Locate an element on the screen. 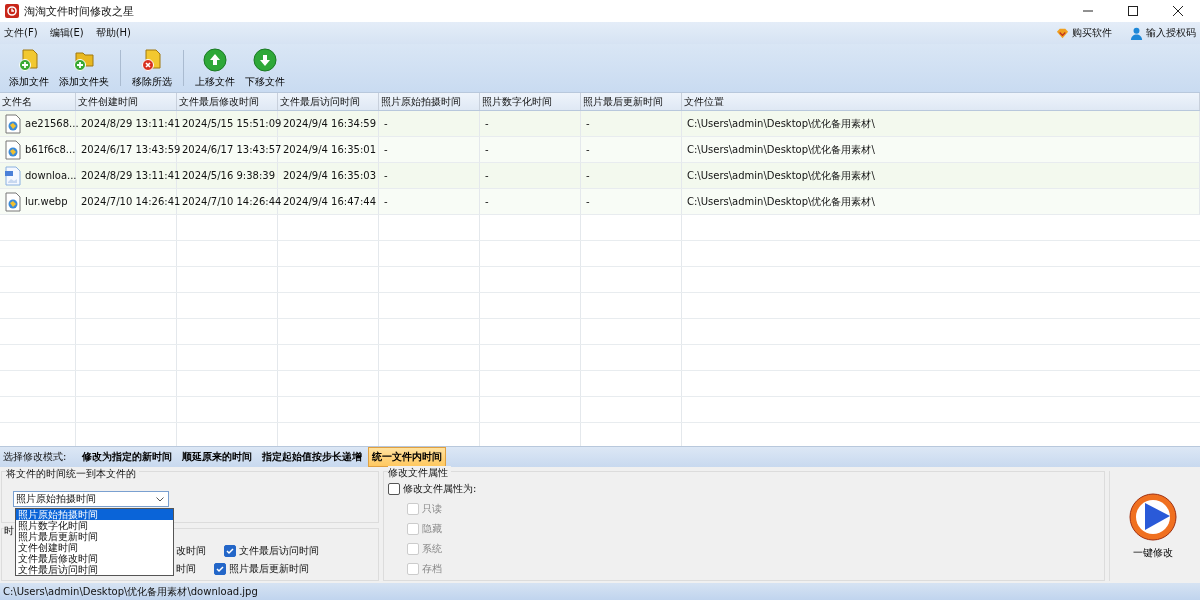 The image size is (1200, 600). jpg-file-icon is located at coordinates (13, 175).